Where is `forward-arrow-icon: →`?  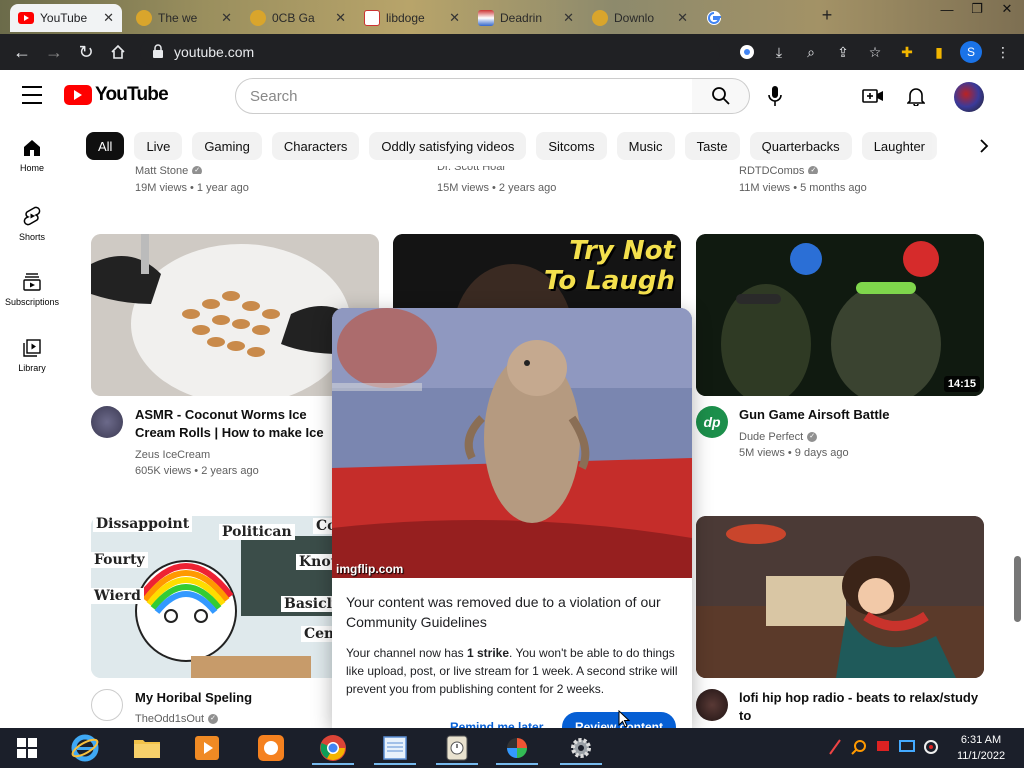
forward-arrow-icon: → is located at coordinates (54, 52).